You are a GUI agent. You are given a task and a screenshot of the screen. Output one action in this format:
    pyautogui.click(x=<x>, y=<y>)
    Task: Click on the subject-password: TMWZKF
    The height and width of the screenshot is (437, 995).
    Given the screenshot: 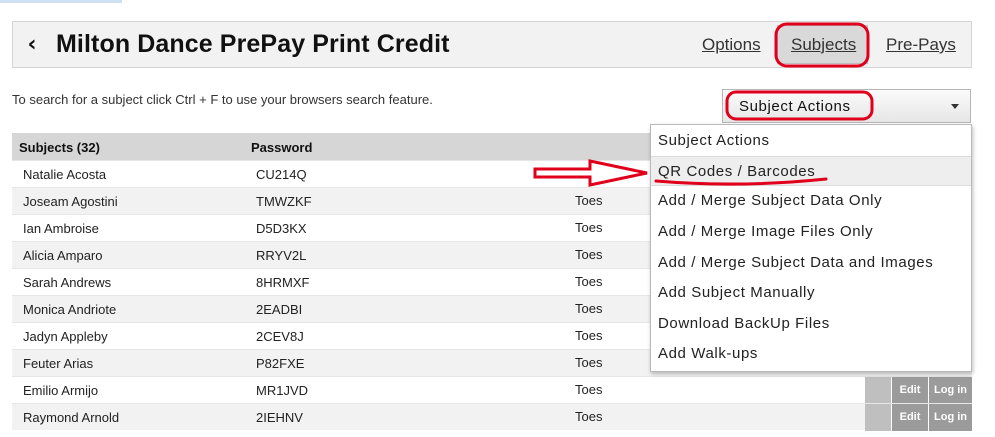 What is the action you would take?
    pyautogui.click(x=284, y=201)
    